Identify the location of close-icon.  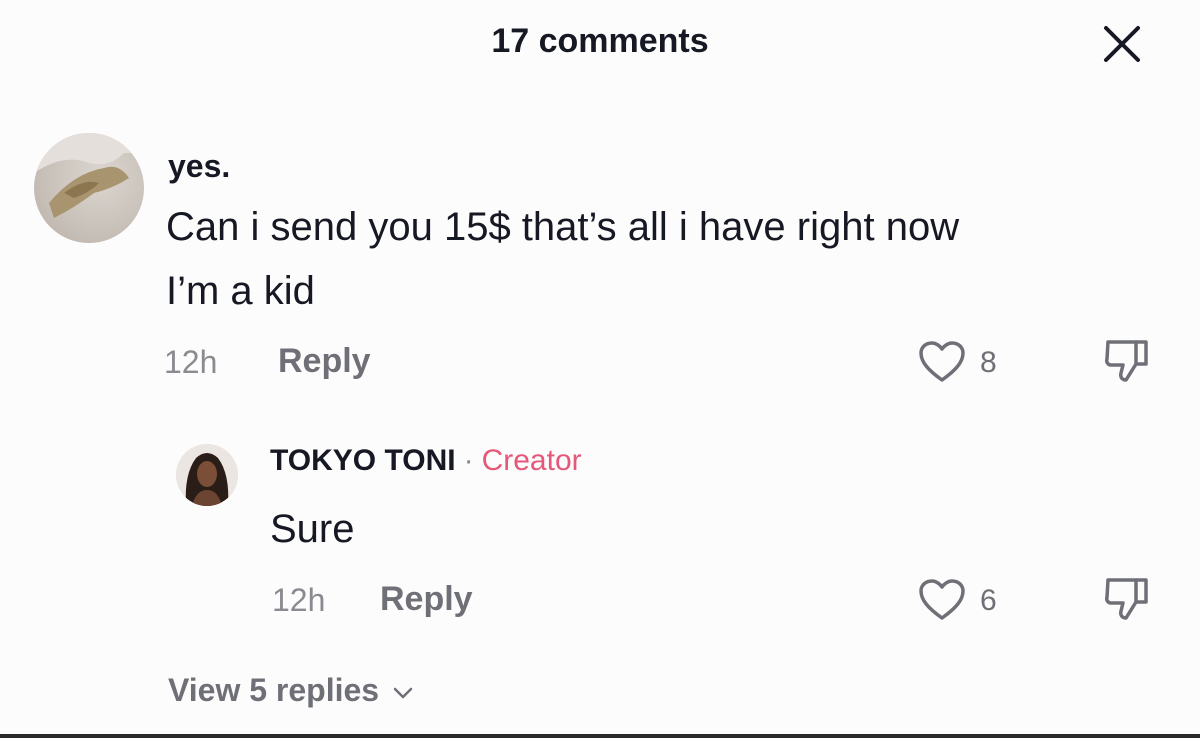
(1122, 44).